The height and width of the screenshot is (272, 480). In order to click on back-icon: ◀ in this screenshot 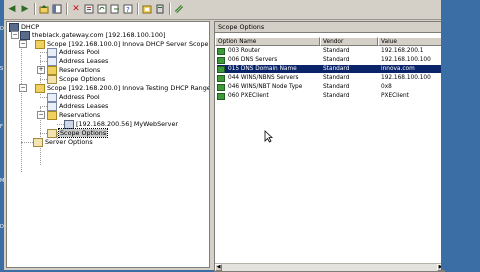, I will do `click(12, 9)`.